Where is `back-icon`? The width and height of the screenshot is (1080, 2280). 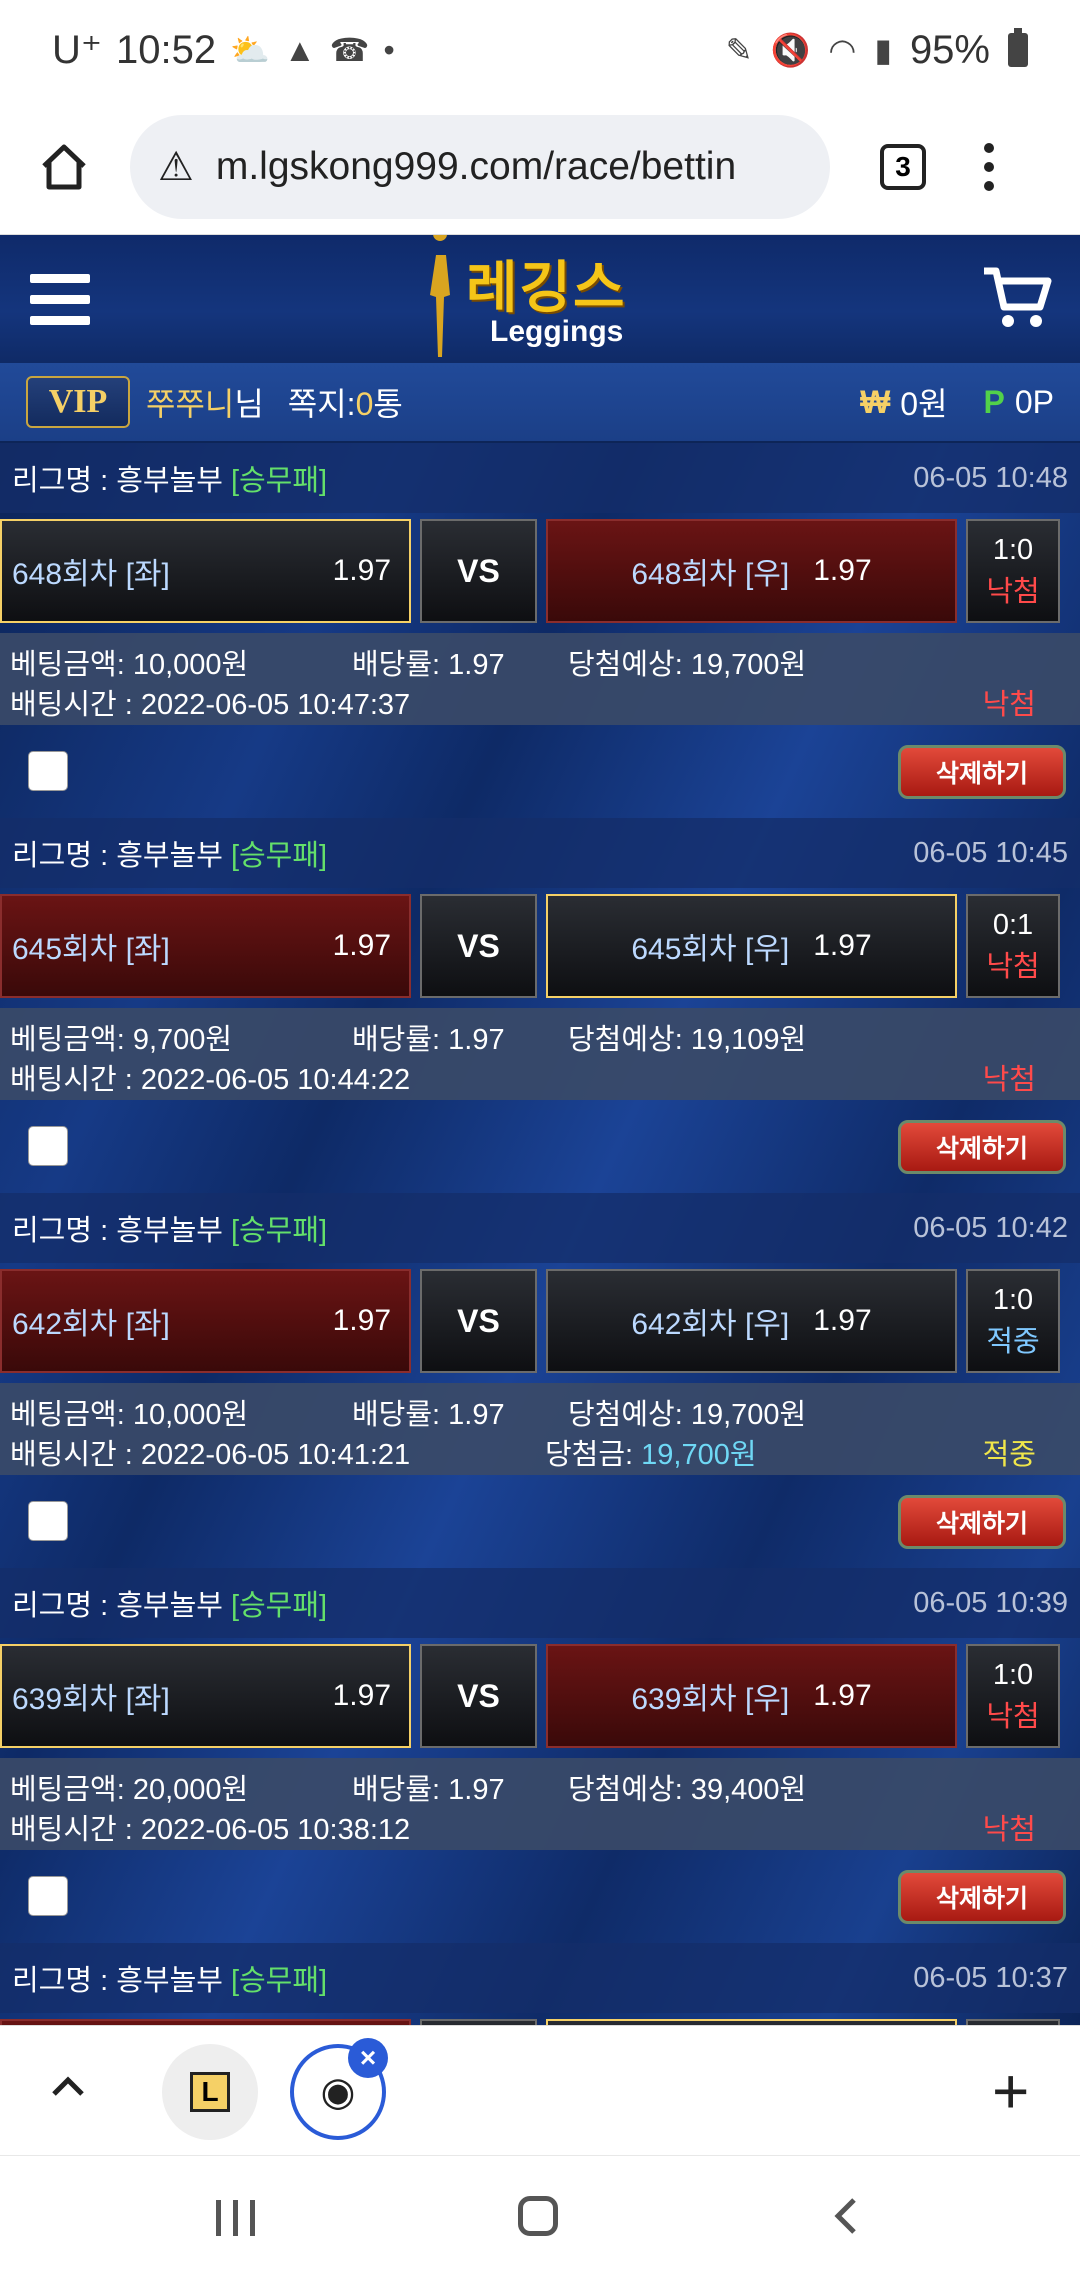 back-icon is located at coordinates (846, 2216).